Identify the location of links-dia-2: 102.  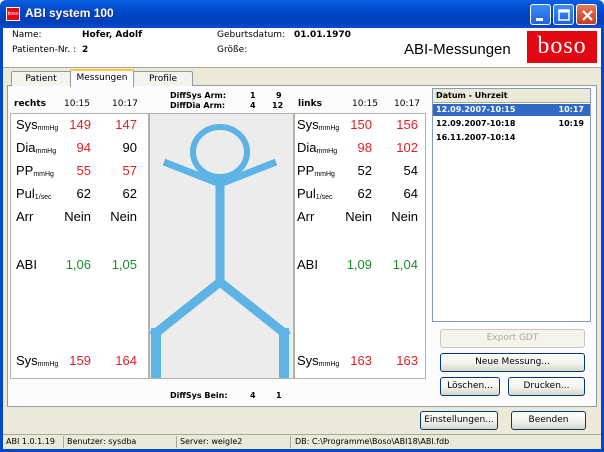
(407, 147).